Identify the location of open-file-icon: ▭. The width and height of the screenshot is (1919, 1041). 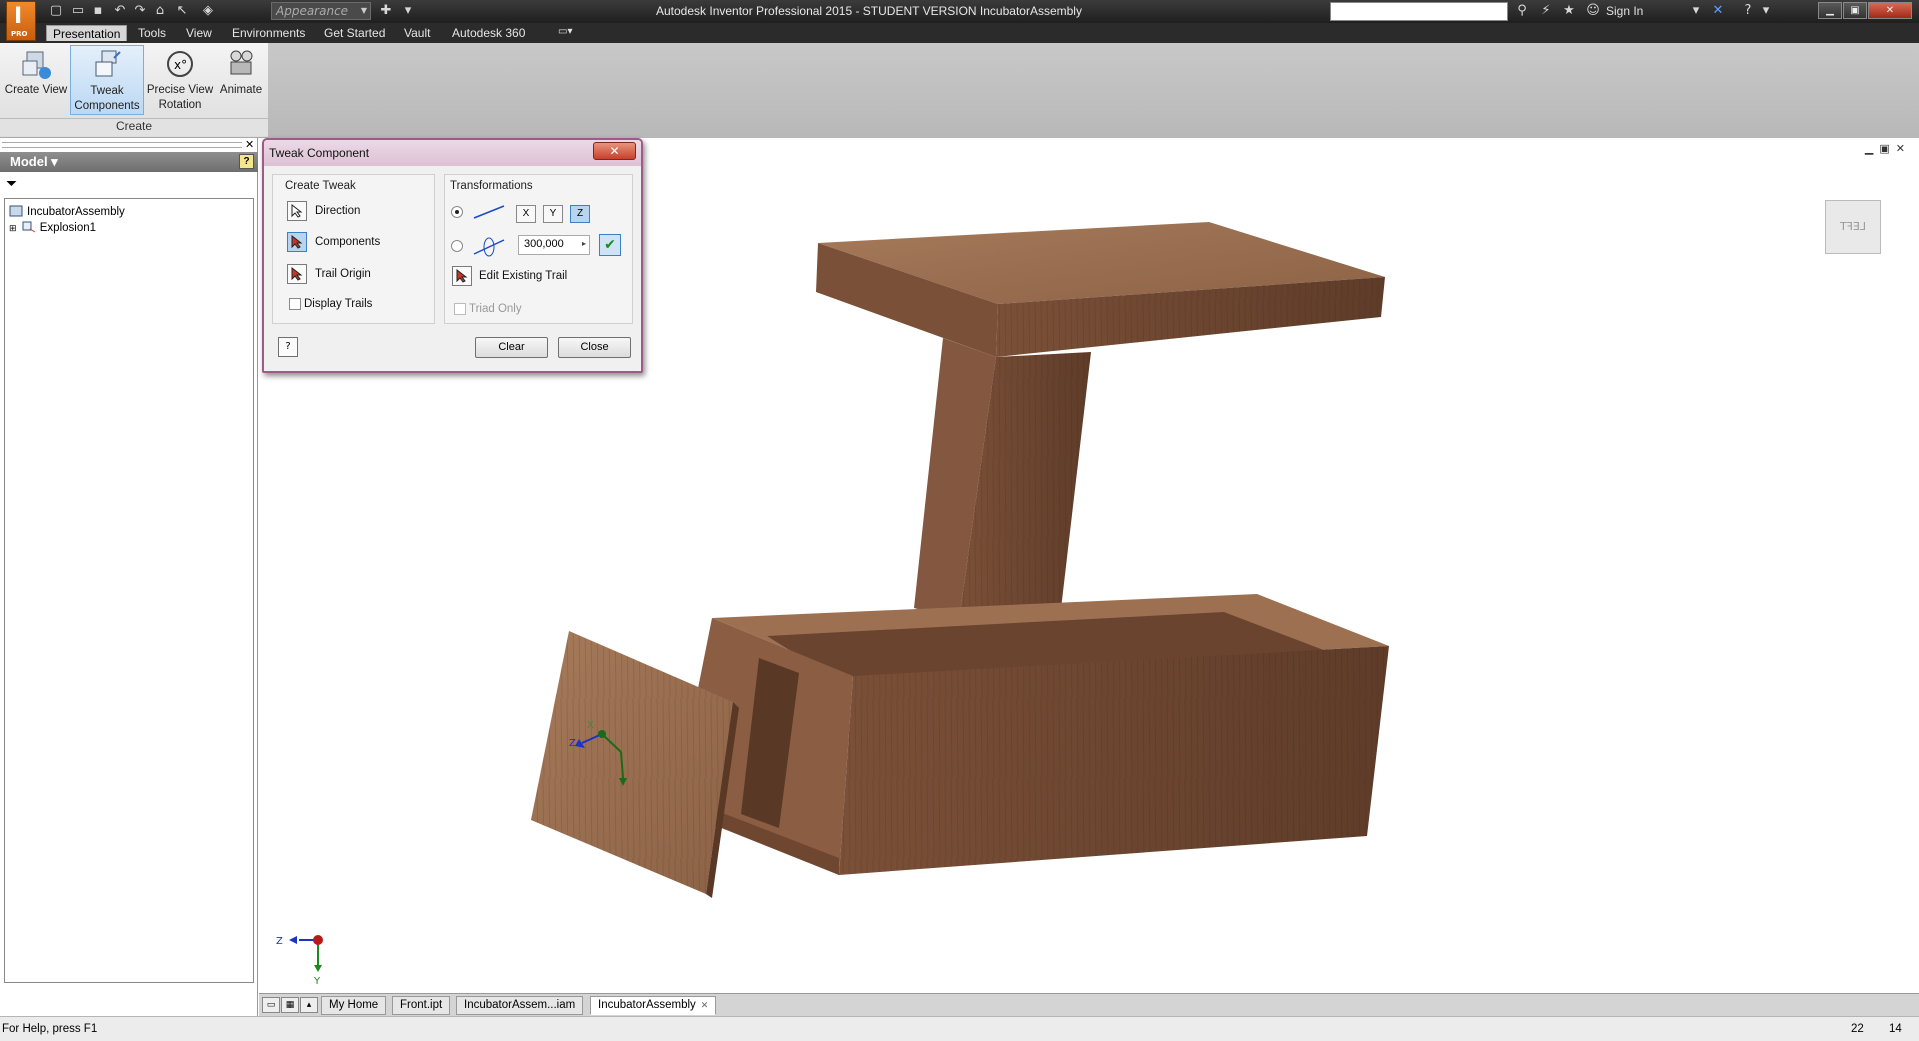
(78, 11).